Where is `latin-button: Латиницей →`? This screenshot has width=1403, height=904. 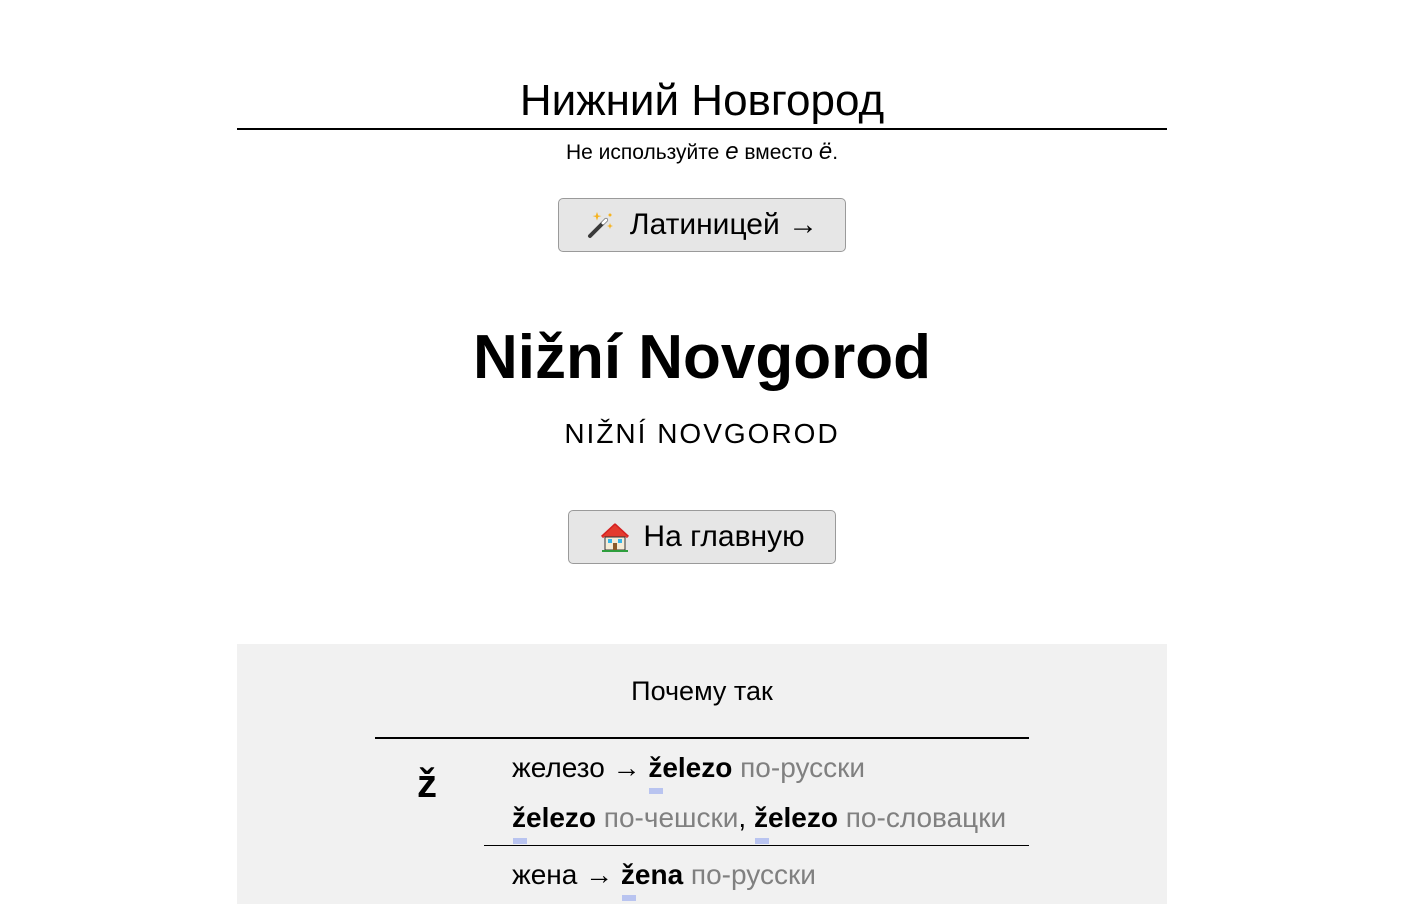 latin-button: Латиницей → is located at coordinates (702, 225).